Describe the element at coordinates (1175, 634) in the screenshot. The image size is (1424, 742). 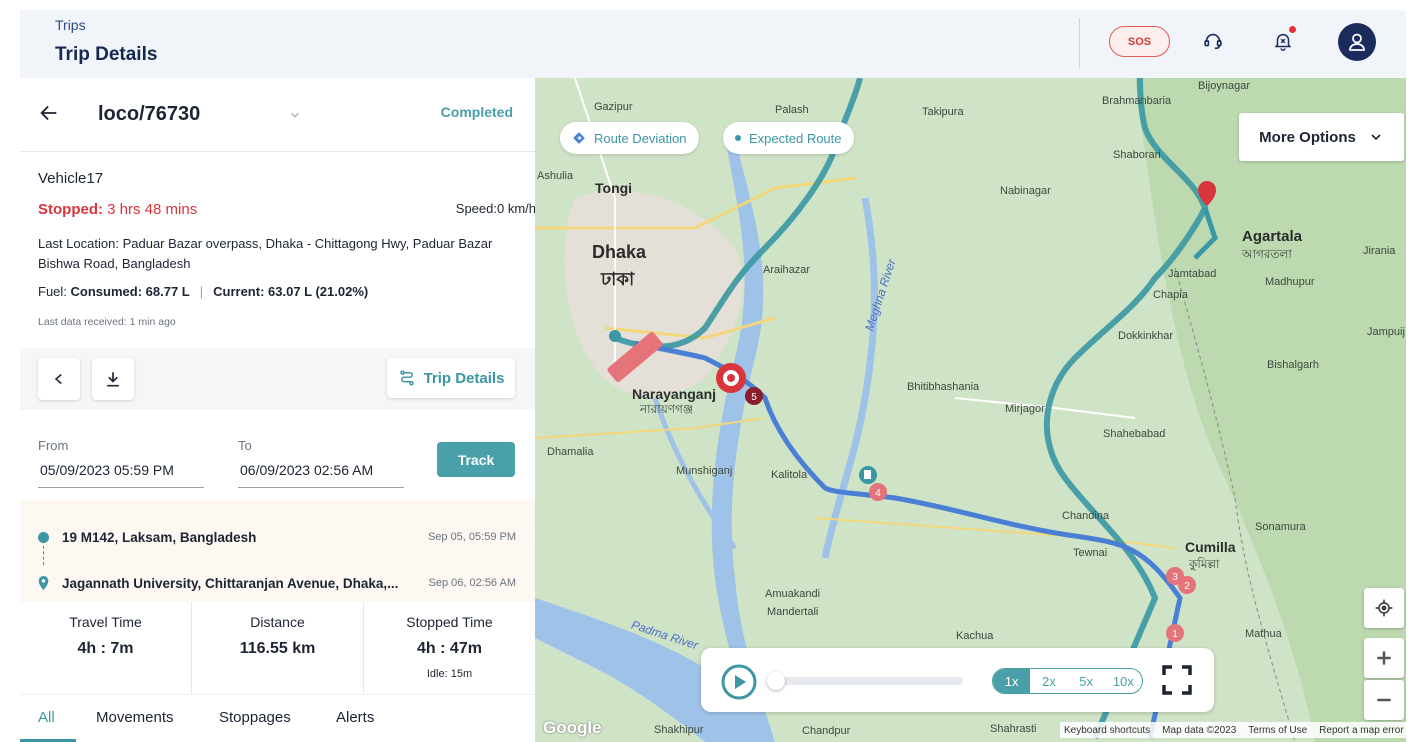
I see `marker-label: 1` at that location.